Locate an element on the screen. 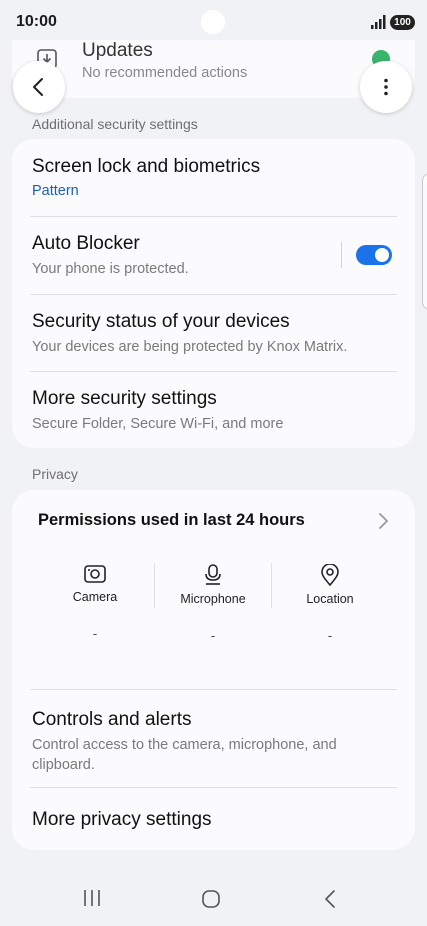  updates-card: Updates No recommended actions is located at coordinates (213, 69).